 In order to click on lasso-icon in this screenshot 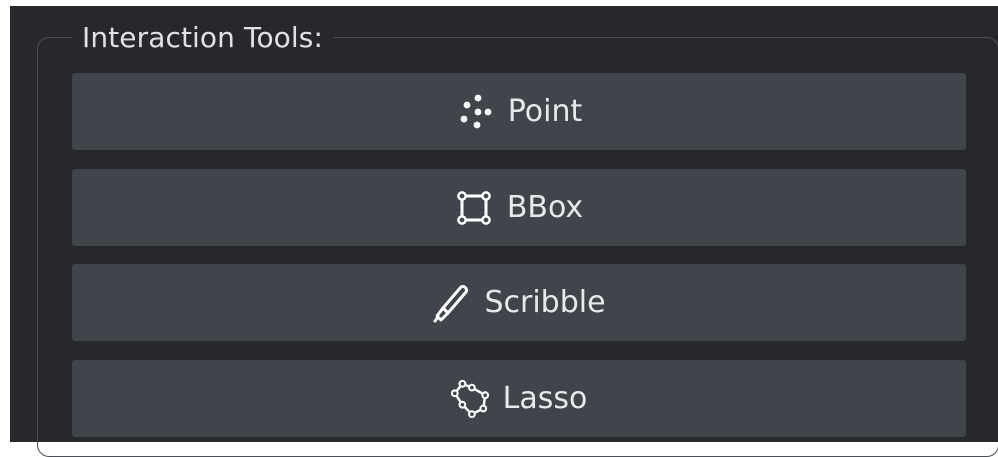, I will do `click(469, 399)`.